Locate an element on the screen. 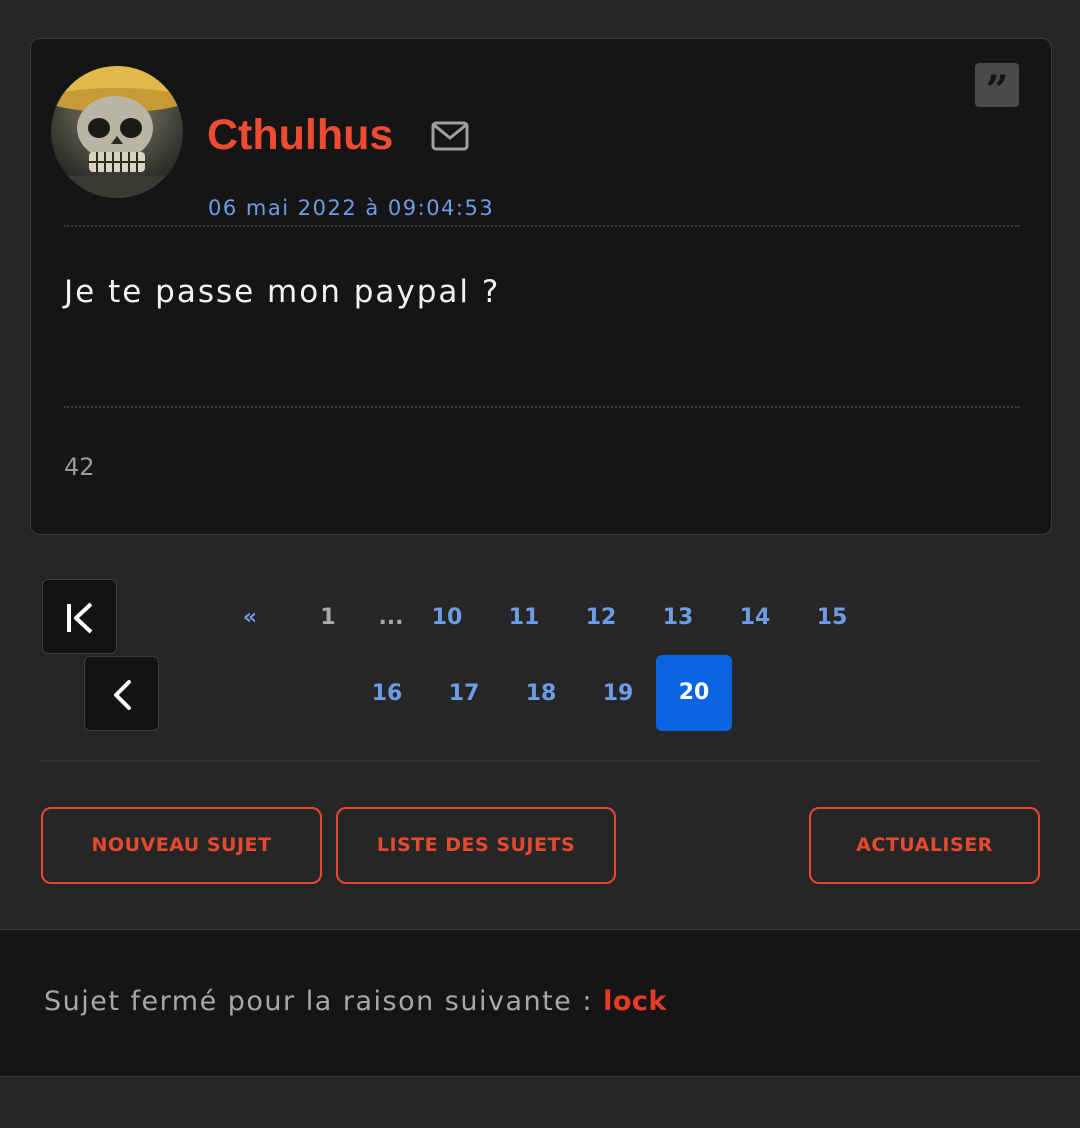 This screenshot has width=1080, height=1128. refresh-button: ACTUALISER is located at coordinates (924, 845).